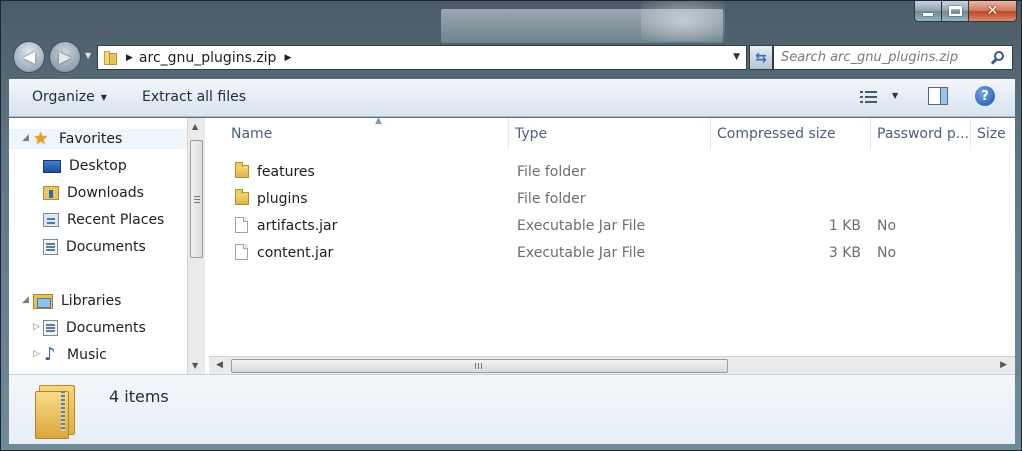 The width and height of the screenshot is (1022, 451). Describe the element at coordinates (776, 134) in the screenshot. I see `column-compressed-size-label: Compressed size` at that location.